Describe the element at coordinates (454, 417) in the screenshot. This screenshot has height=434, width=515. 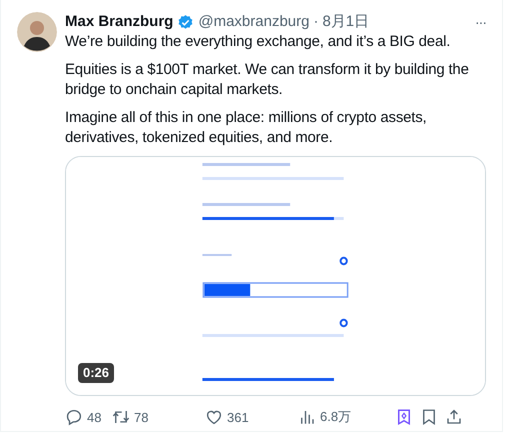
I see `share-icon` at that location.